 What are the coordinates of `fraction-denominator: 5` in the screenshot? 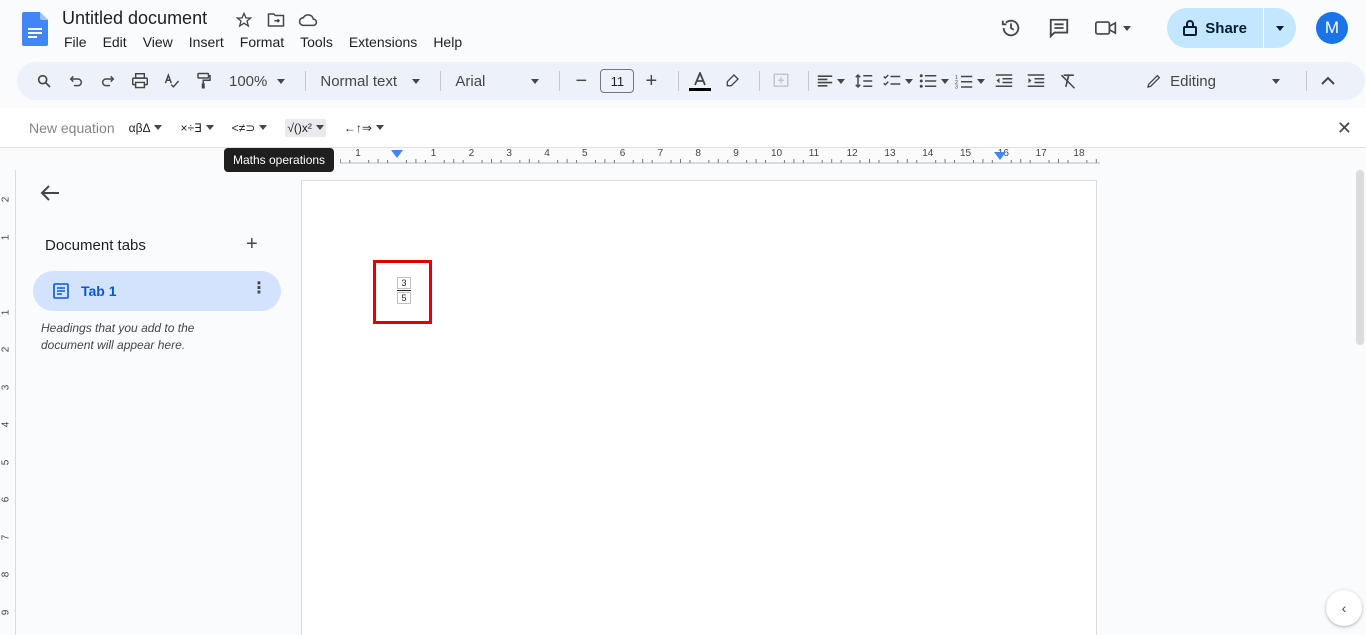 It's located at (404, 298).